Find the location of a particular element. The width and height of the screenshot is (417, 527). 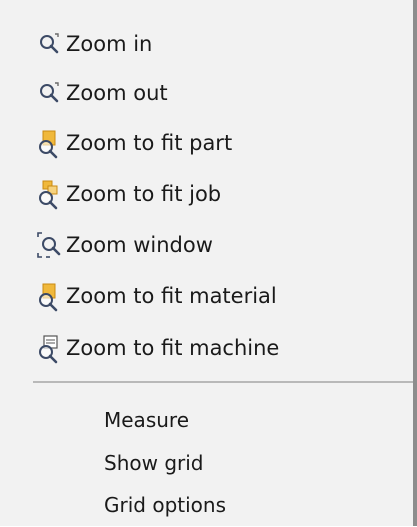

menu-item-label: Zoom to fit machine is located at coordinates (173, 348).